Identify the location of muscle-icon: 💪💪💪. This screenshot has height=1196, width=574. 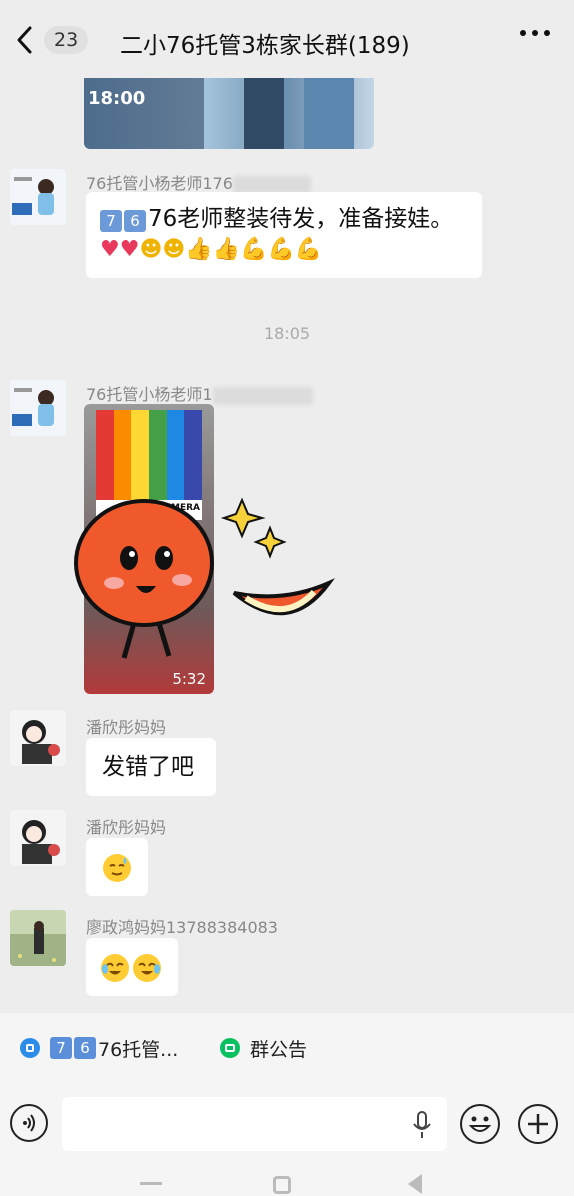
(281, 249).